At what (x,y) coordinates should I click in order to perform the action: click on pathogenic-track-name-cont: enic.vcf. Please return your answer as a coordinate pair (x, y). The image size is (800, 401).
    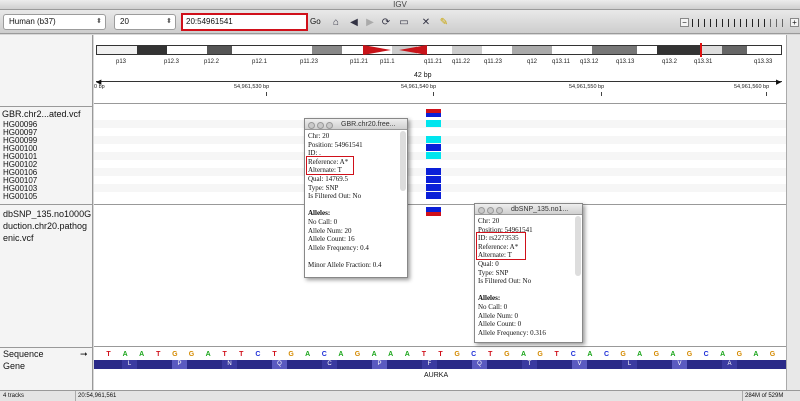
    Looking at the image, I should click on (18, 238).